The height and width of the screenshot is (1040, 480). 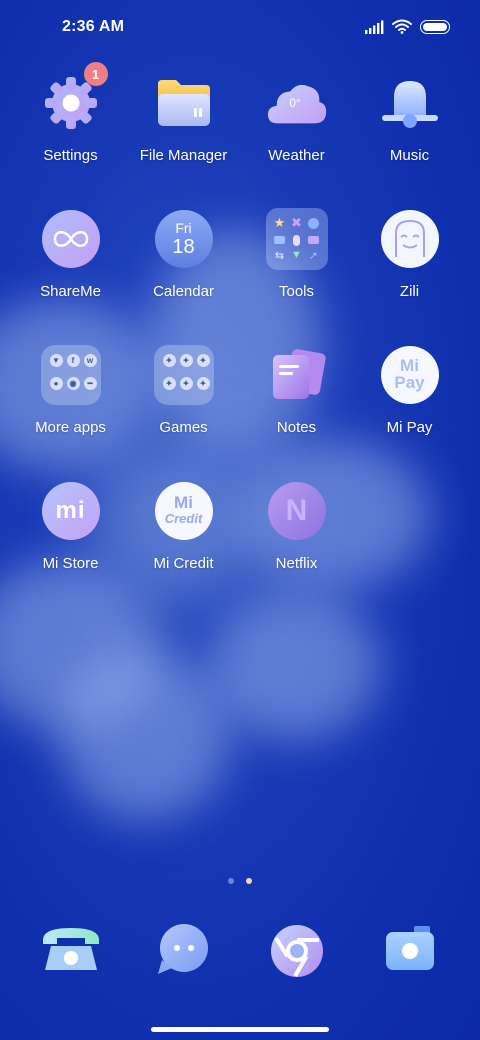 I want to click on app-label: File Manager, so click(x=183, y=155).